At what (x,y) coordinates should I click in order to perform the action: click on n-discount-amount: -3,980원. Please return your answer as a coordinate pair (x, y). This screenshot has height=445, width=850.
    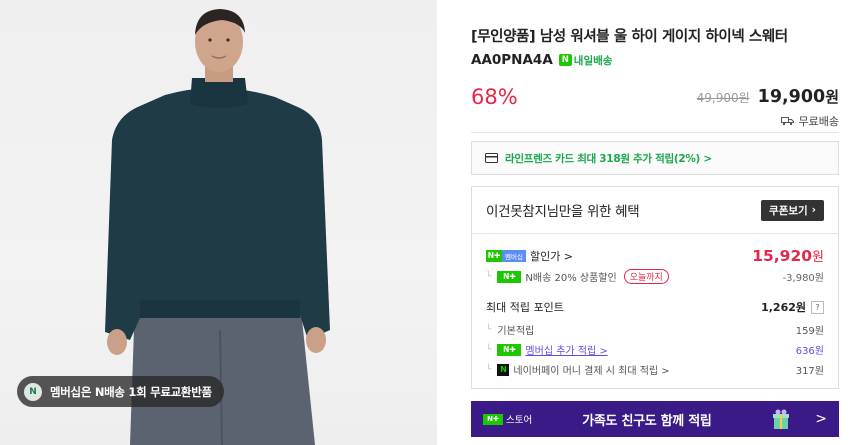
    Looking at the image, I should click on (803, 278).